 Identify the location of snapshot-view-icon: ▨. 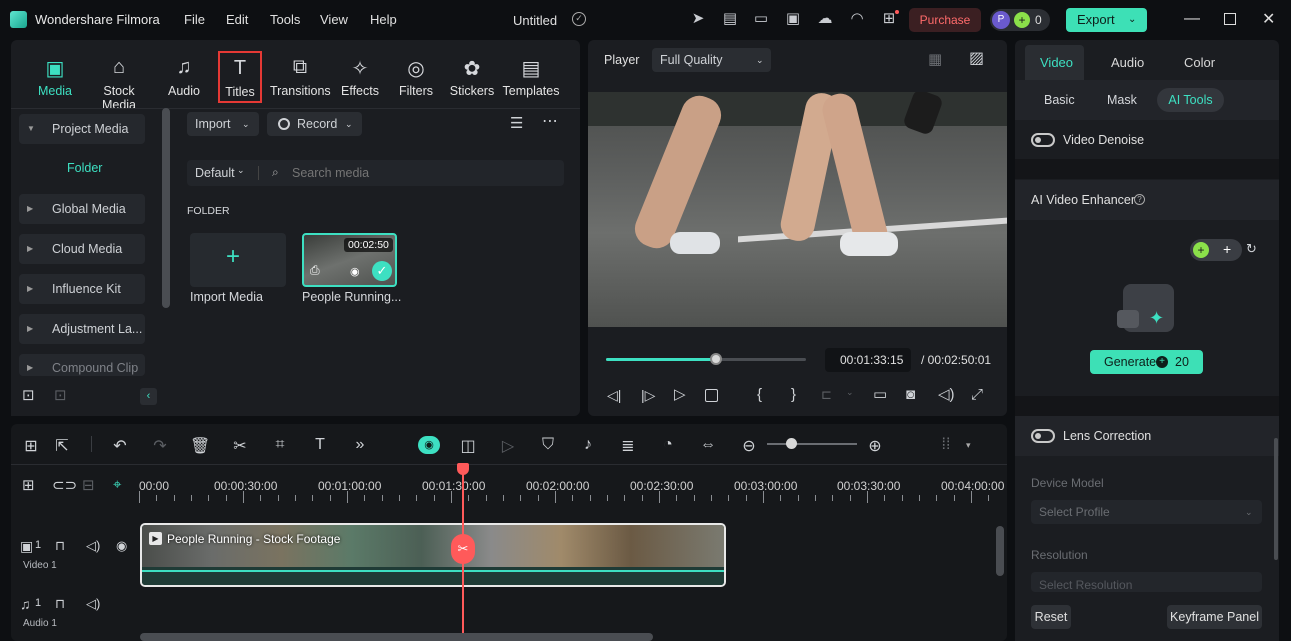
(976, 59).